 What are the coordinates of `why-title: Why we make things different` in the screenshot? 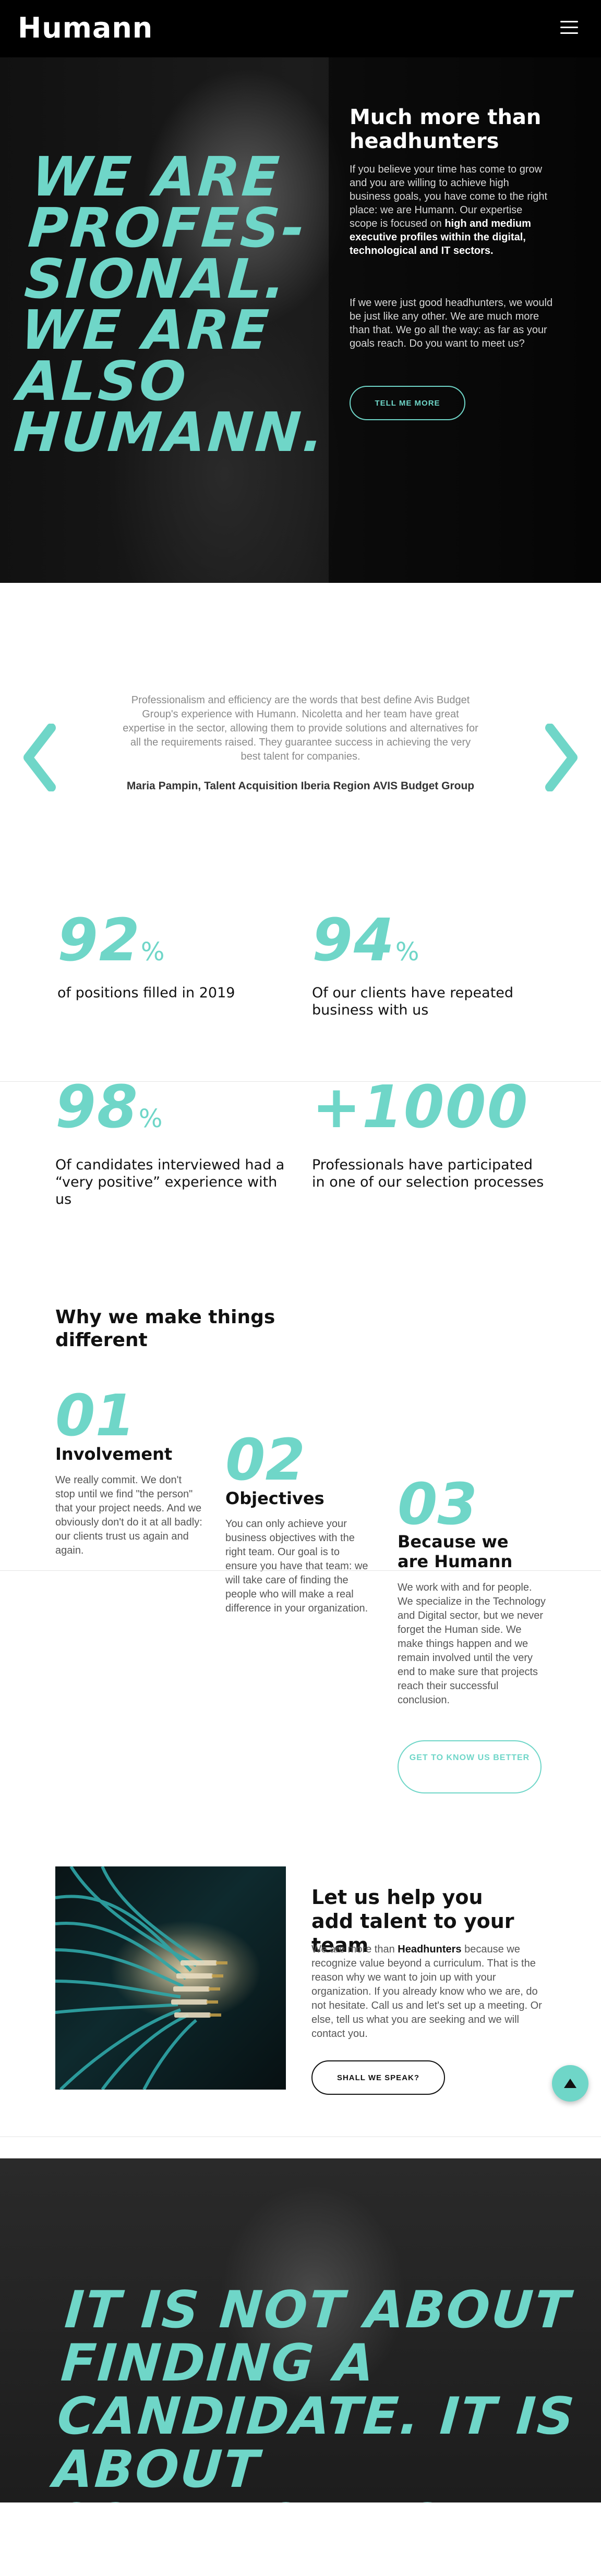 It's located at (165, 1329).